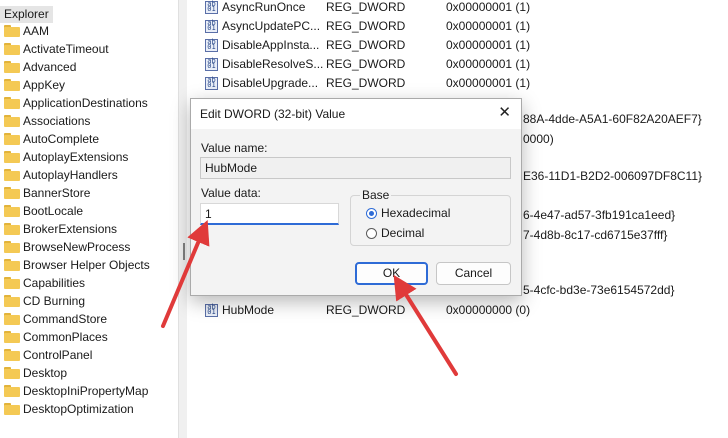 Image resolution: width=728 pixels, height=438 pixels. What do you see at coordinates (473, 273) in the screenshot?
I see `cancel-button: Cancel` at bounding box center [473, 273].